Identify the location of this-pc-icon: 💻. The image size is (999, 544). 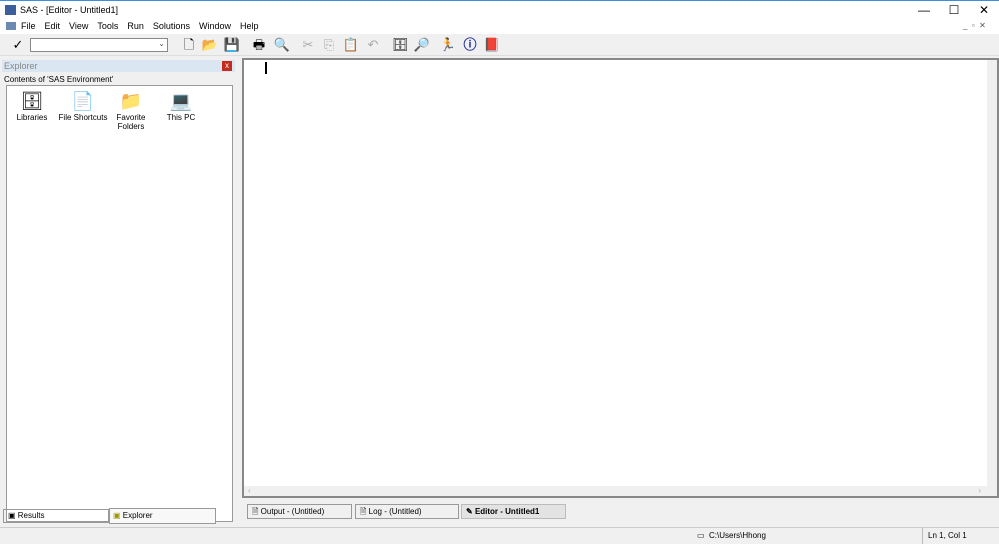
(181, 101).